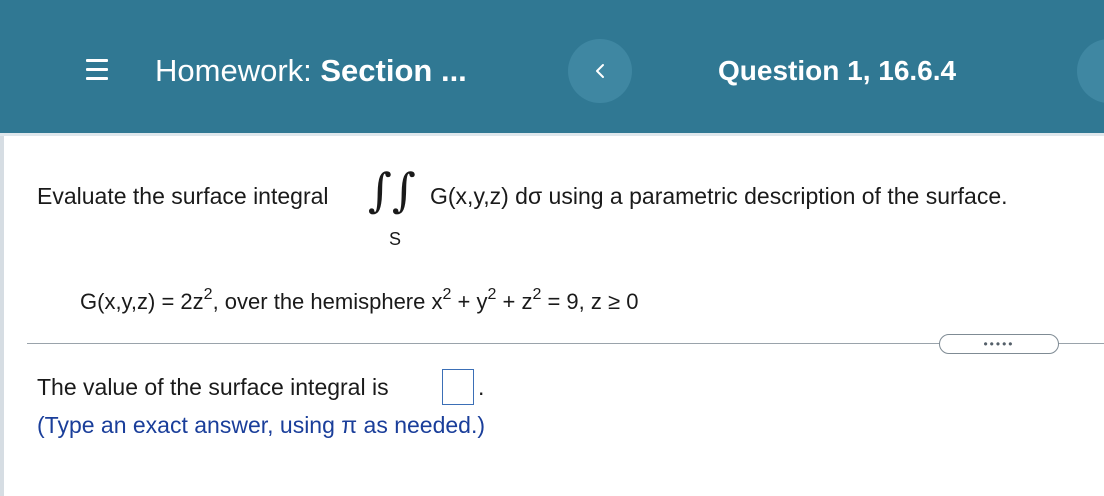 This screenshot has width=1104, height=496. What do you see at coordinates (837, 70) in the screenshot?
I see `question-label: Question 1, 16.6.4` at bounding box center [837, 70].